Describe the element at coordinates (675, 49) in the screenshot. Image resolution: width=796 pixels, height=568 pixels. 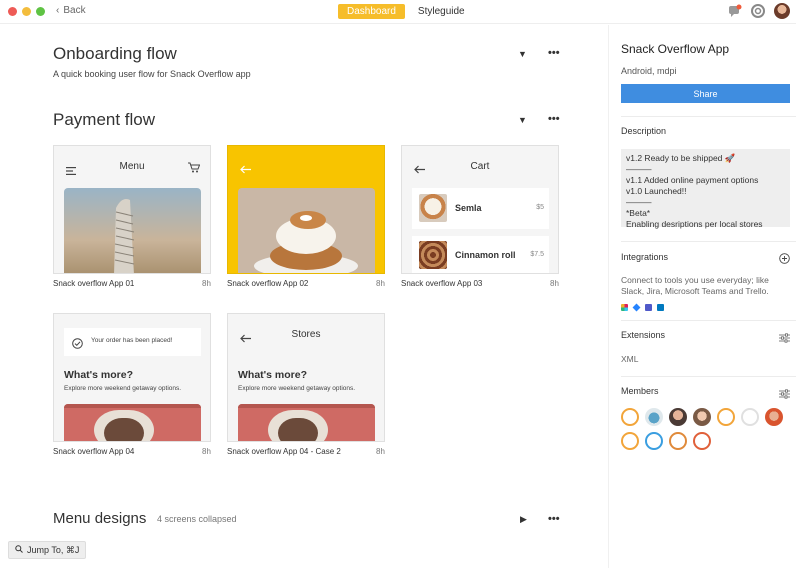
I see `project-title: Snack Overflow App` at that location.